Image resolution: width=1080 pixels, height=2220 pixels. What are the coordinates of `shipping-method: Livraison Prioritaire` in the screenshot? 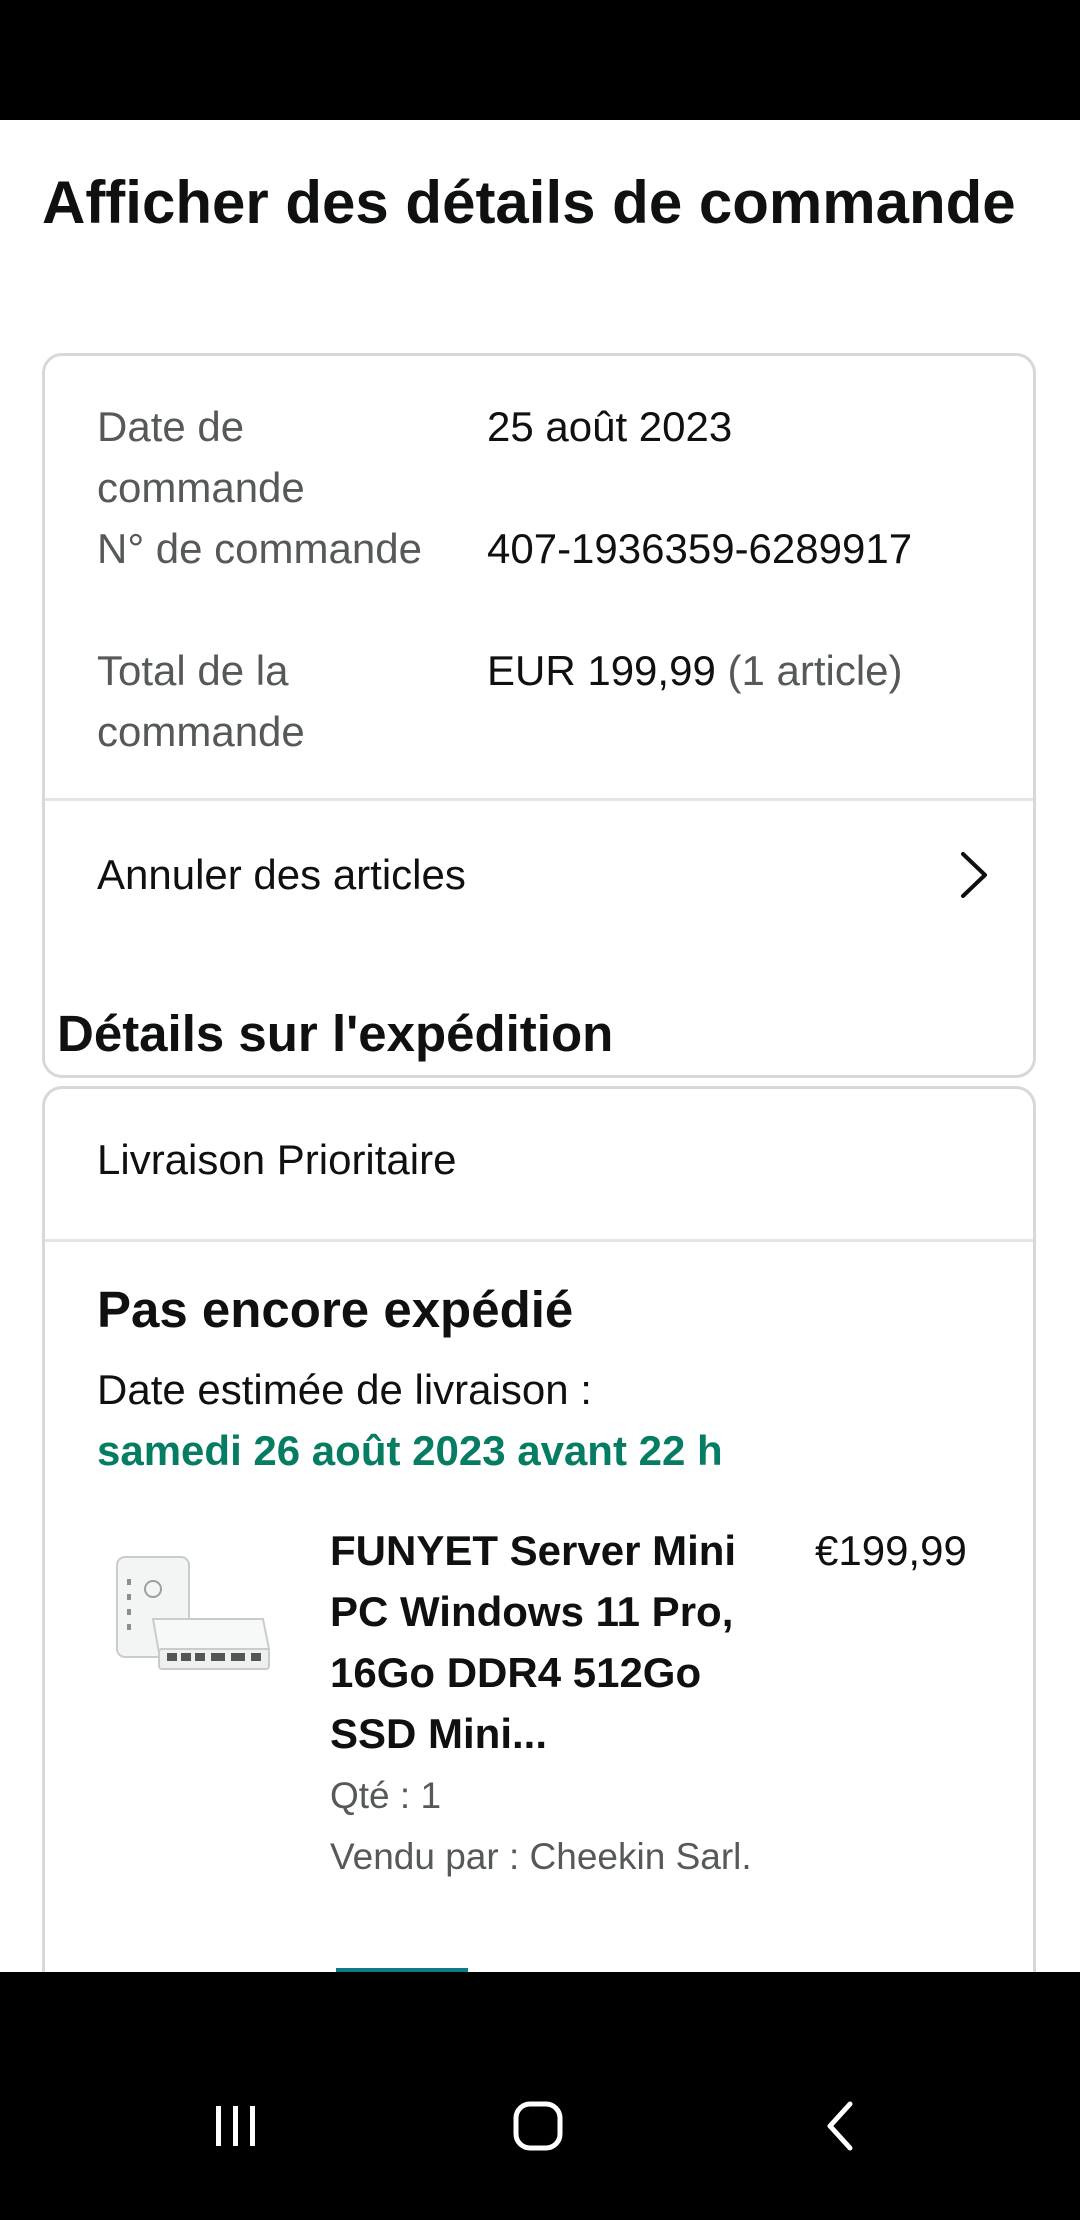 It's located at (277, 1159).